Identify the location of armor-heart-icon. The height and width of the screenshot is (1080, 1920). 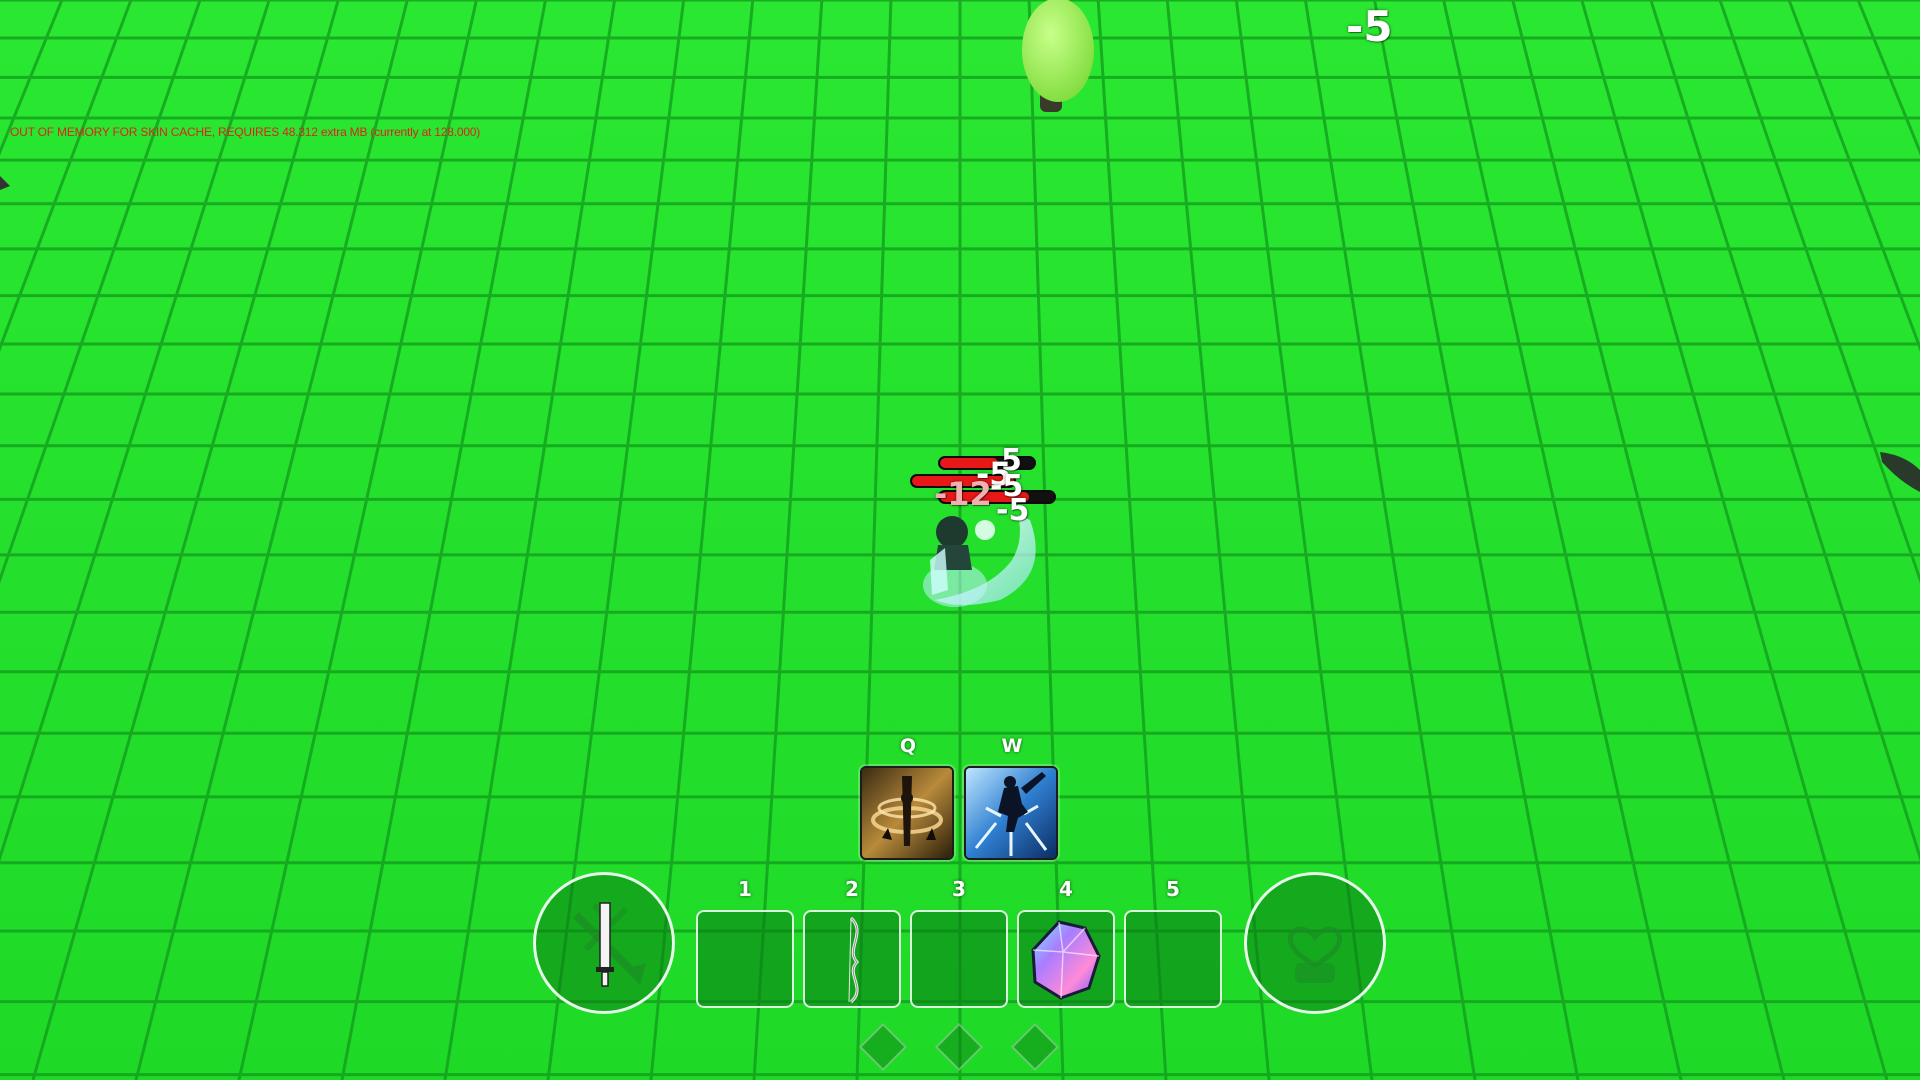
(1315, 954).